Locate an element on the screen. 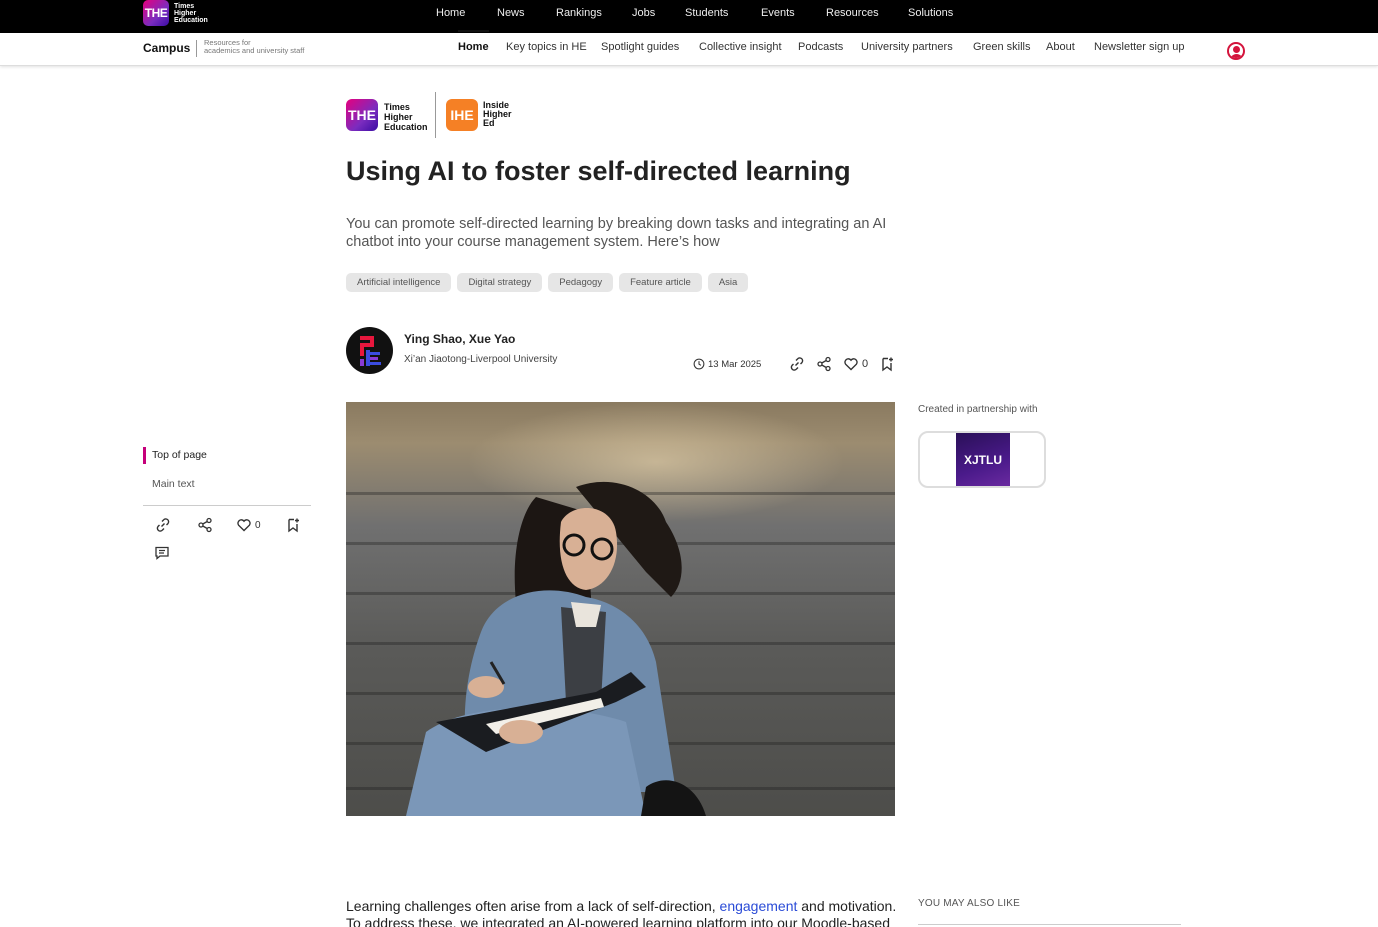 The image size is (1378, 927). logo-word: Times is located at coordinates (397, 107).